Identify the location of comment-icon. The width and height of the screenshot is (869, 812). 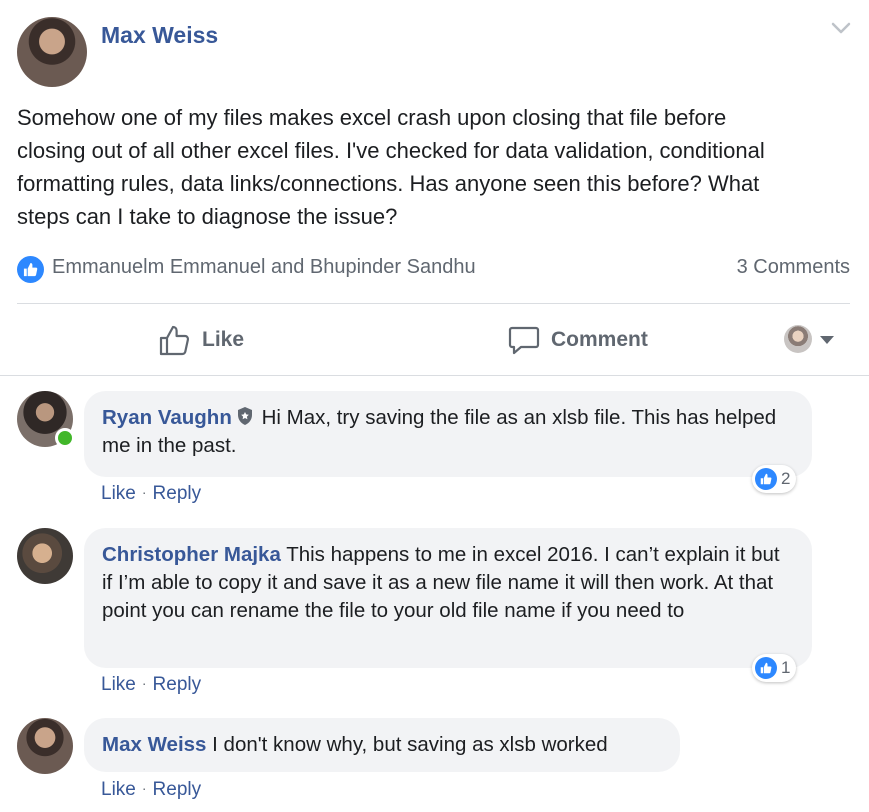
(524, 340).